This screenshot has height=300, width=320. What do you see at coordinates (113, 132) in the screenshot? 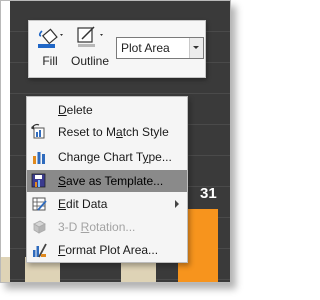
I see `menu-item-label: Reset to Match Style` at bounding box center [113, 132].